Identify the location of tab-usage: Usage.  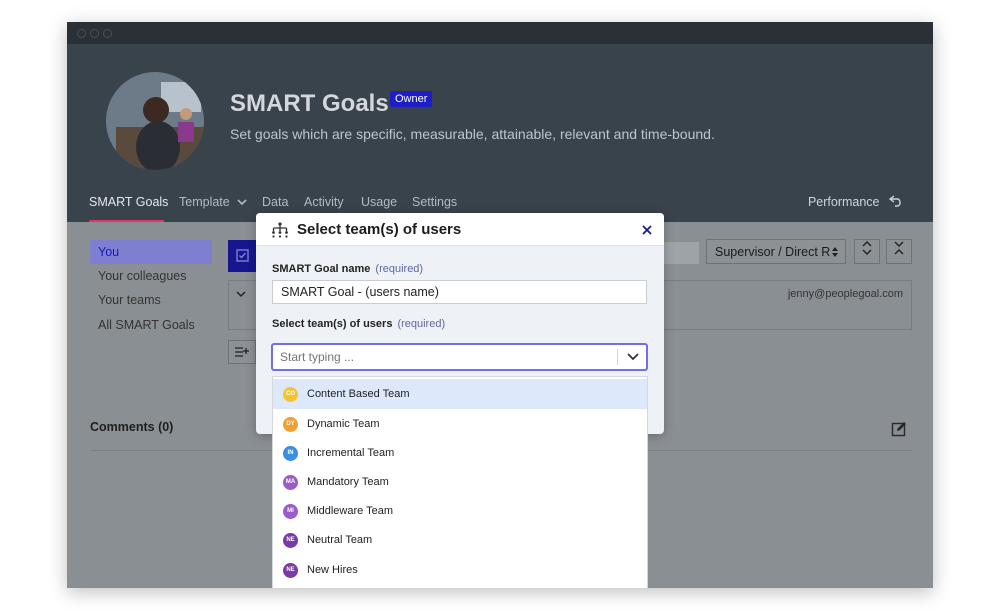
(379, 202).